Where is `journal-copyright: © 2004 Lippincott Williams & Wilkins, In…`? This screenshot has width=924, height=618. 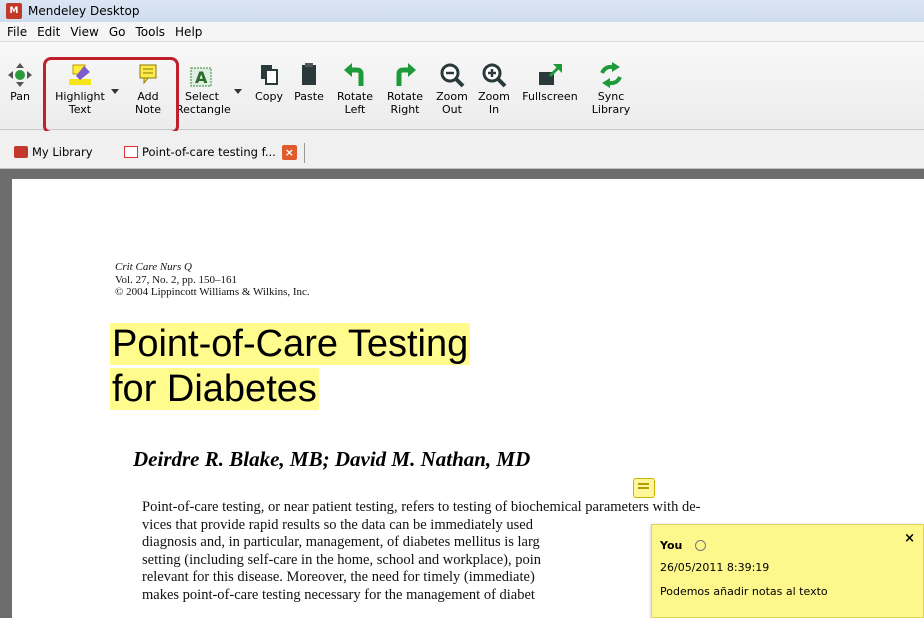
journal-copyright: © 2004 Lippincott Williams & Wilkins, In… is located at coordinates (212, 292).